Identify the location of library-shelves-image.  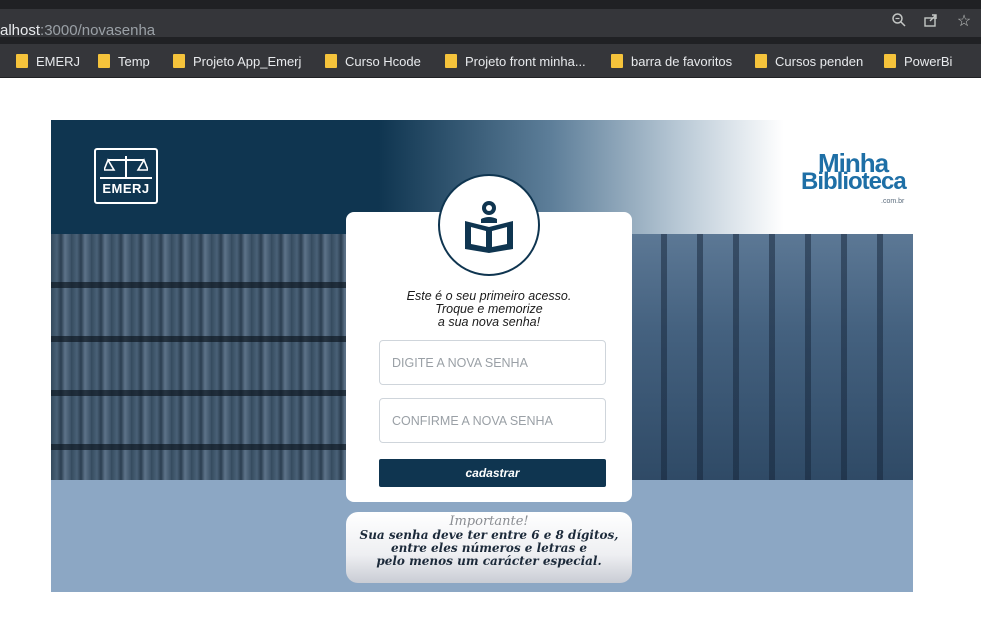
(206, 357).